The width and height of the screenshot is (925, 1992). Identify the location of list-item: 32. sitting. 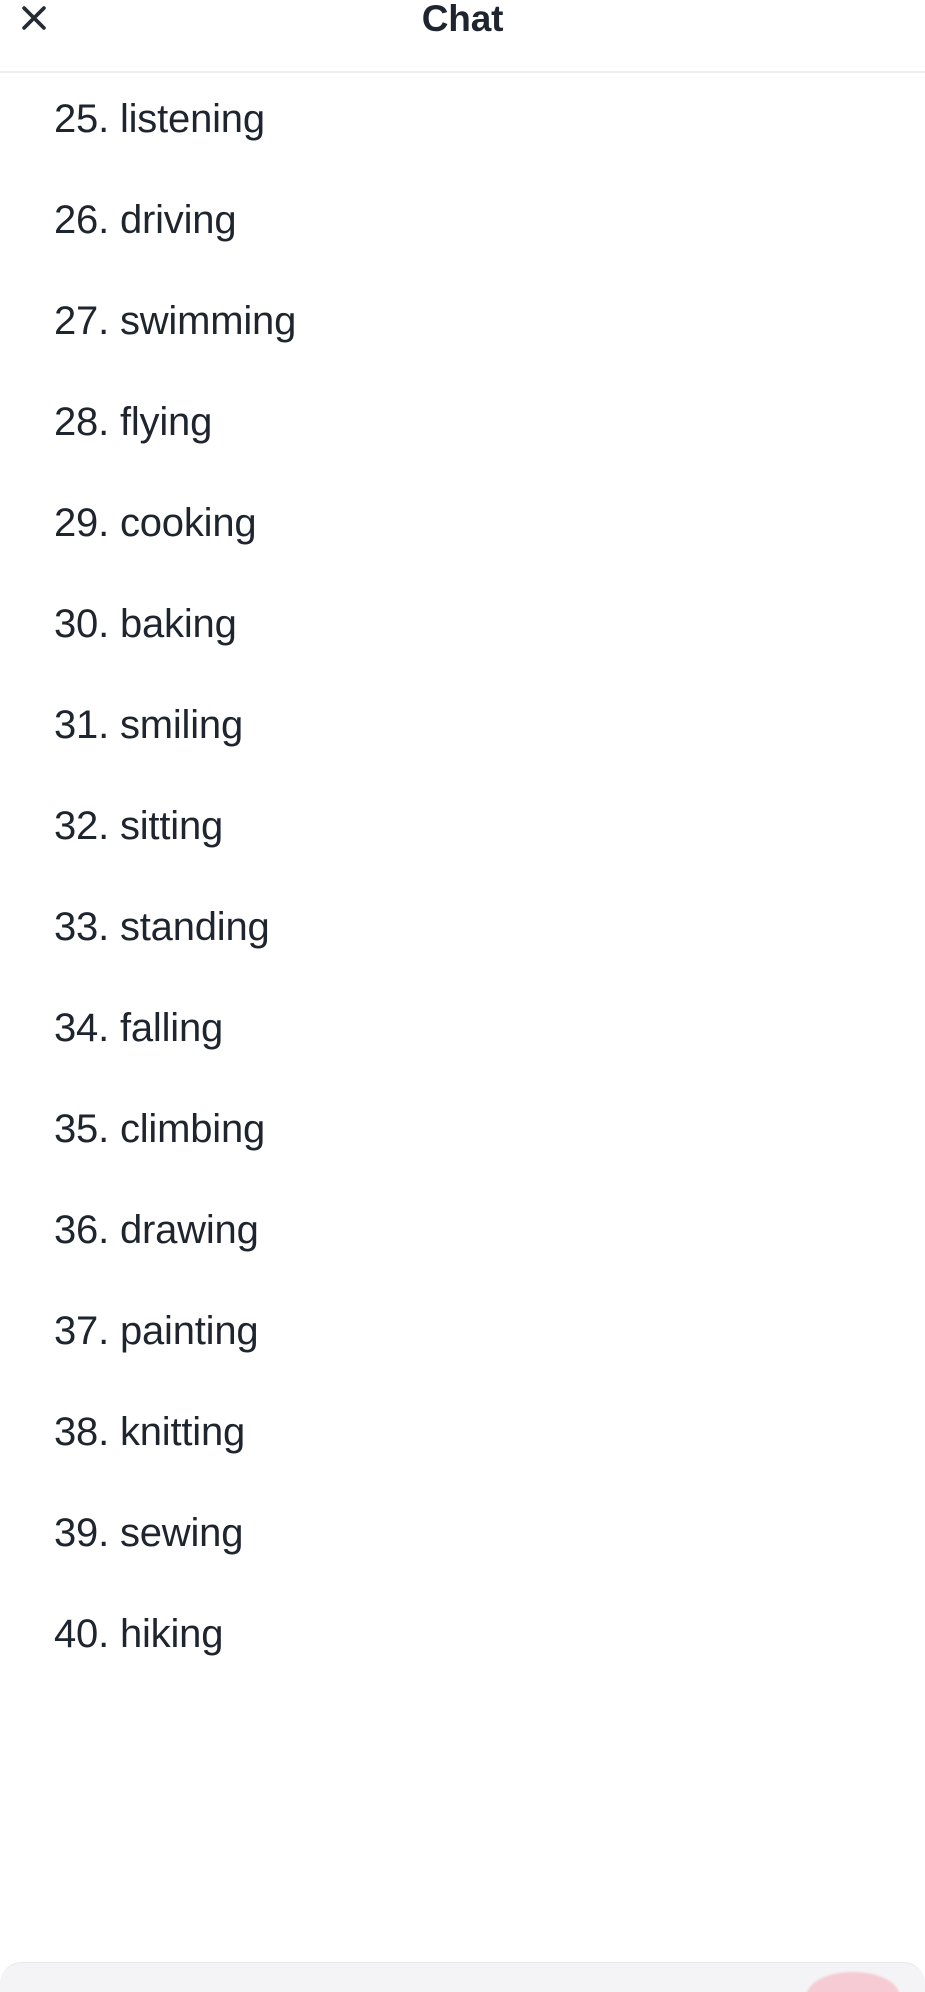
(469, 826).